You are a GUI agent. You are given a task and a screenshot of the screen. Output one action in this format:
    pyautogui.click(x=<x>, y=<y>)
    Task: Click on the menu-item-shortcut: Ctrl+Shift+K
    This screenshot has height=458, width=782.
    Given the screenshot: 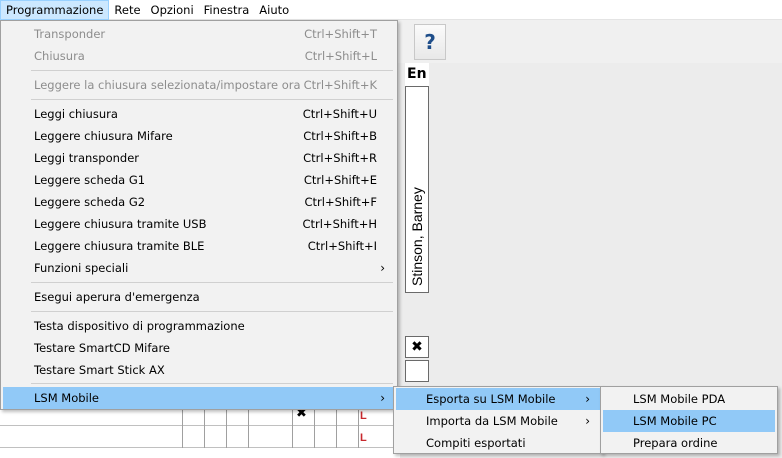 What is the action you would take?
    pyautogui.click(x=340, y=85)
    